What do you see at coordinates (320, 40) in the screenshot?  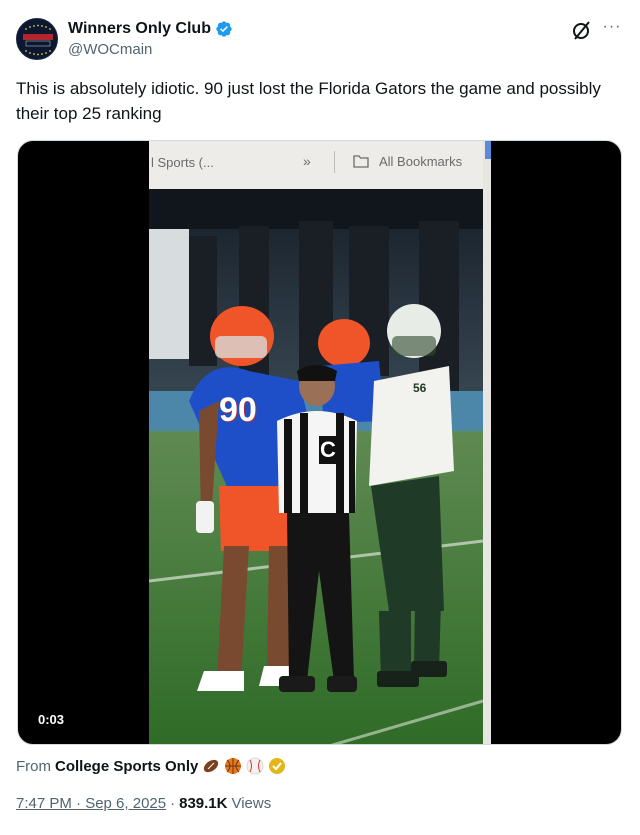 I see `tweet-header: Winners Only Club @WOCmain ···` at bounding box center [320, 40].